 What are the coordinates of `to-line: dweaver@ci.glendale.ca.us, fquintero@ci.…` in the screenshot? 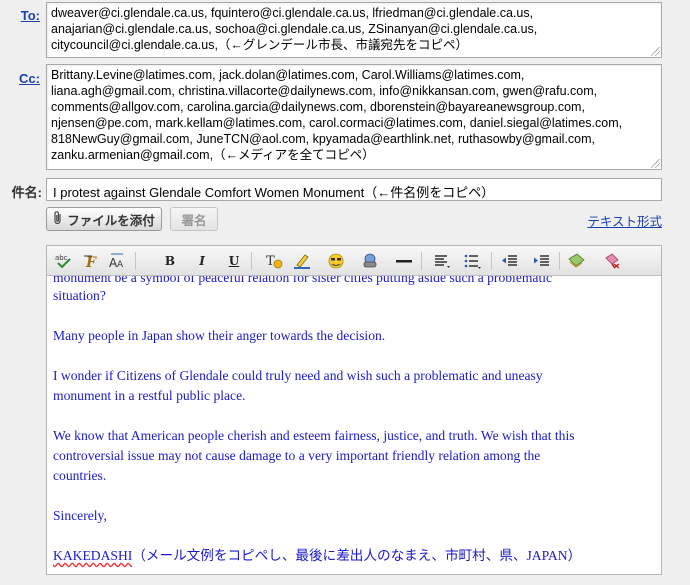 It's located at (292, 13).